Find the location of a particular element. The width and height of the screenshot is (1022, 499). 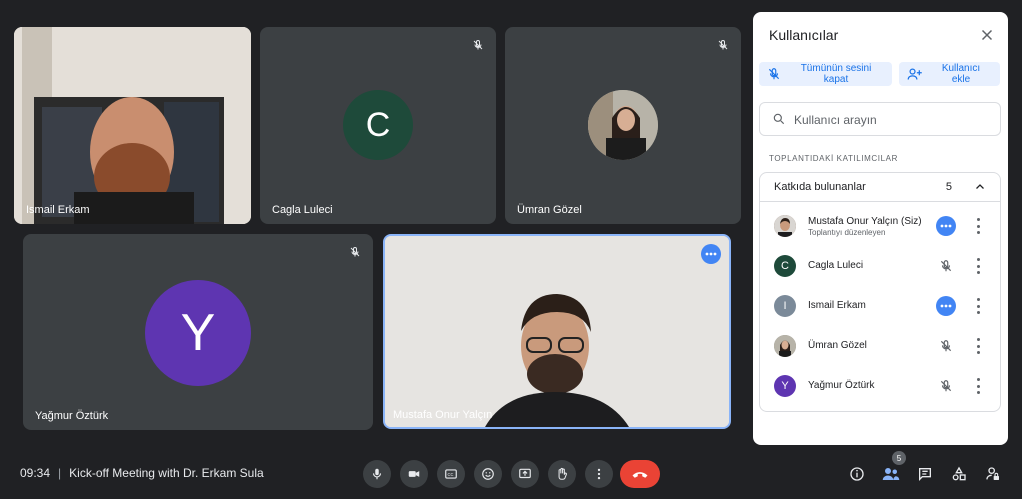

lock-person-icon is located at coordinates (992, 473).